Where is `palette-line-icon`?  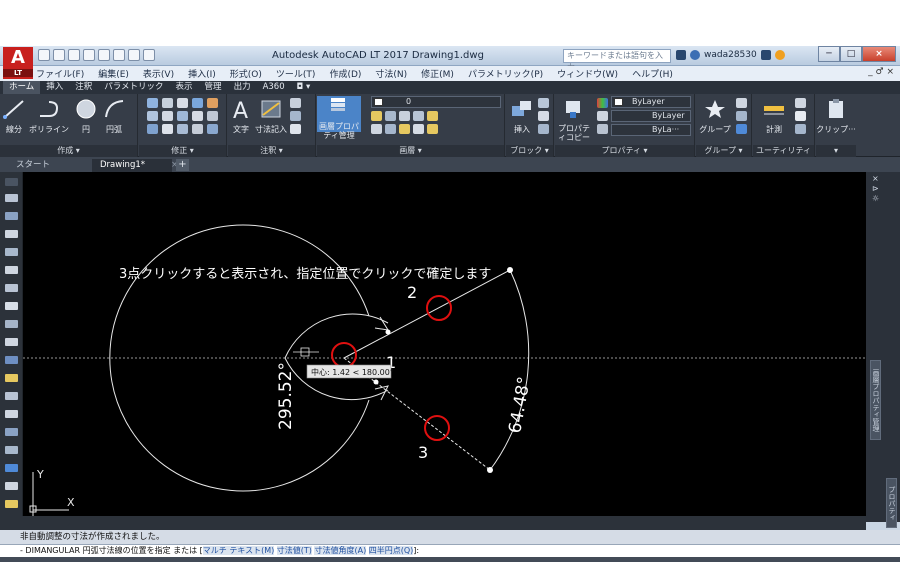 palette-line-icon is located at coordinates (11, 198).